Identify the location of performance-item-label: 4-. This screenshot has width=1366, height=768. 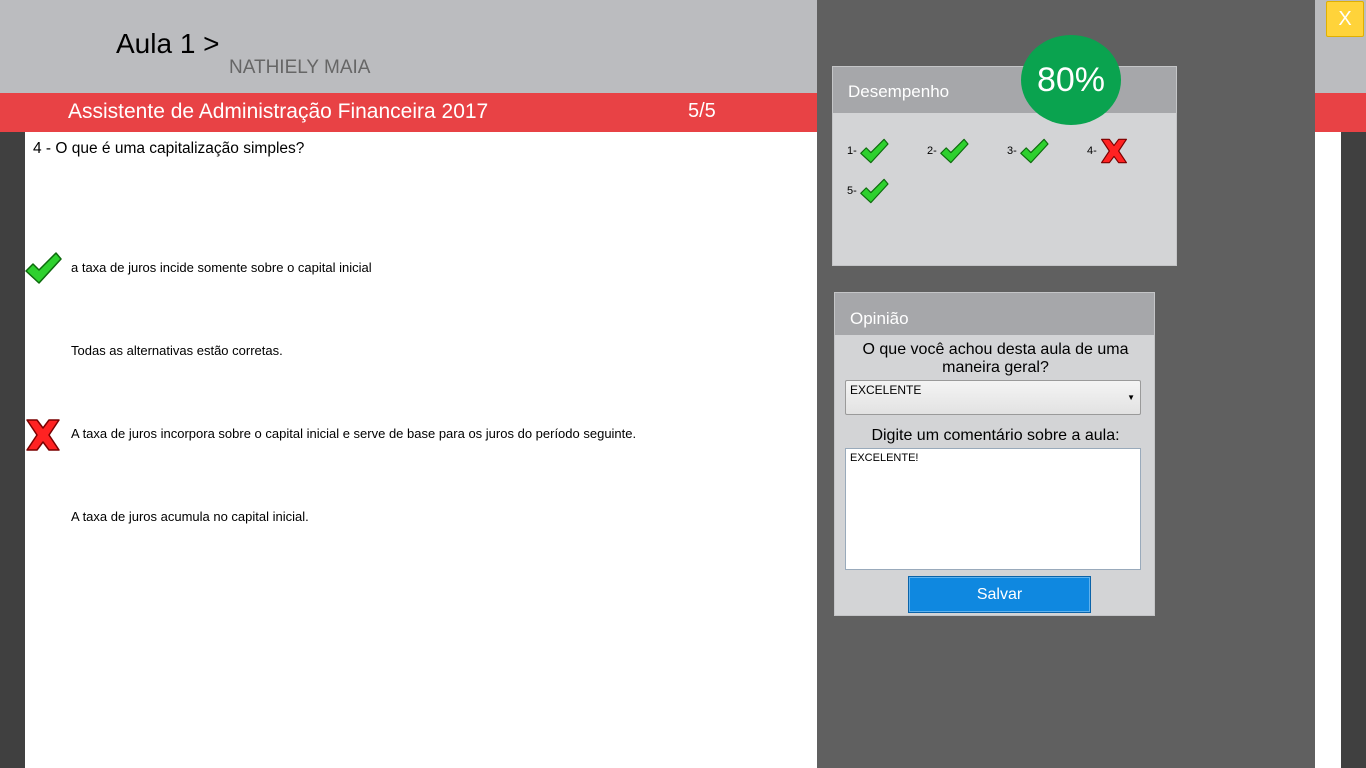
(1092, 151).